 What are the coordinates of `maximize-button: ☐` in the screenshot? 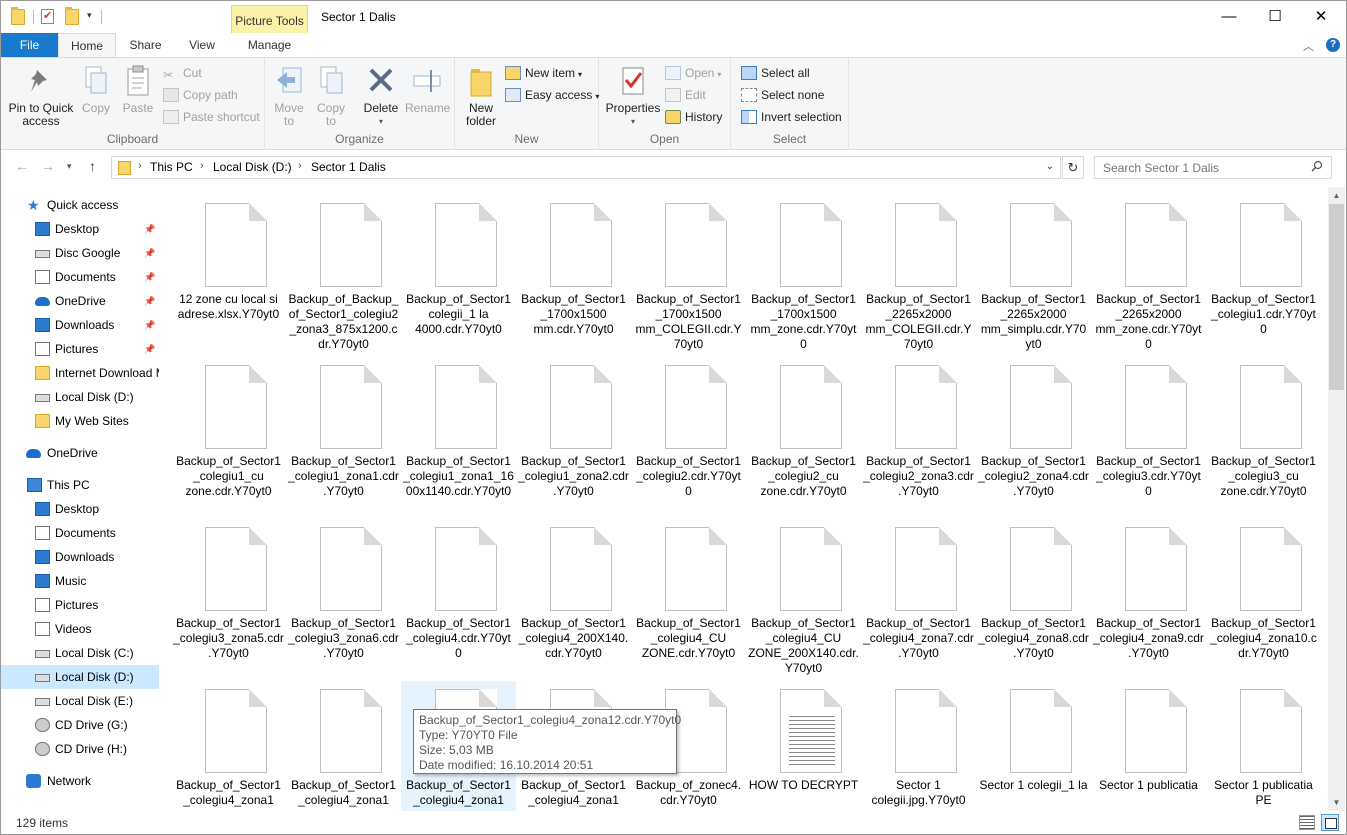 It's located at (1275, 17).